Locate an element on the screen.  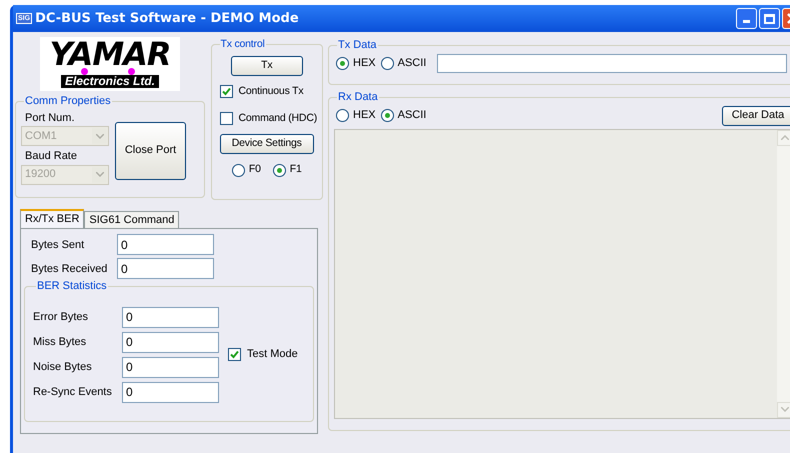
radio-label: F1 is located at coordinates (296, 170).